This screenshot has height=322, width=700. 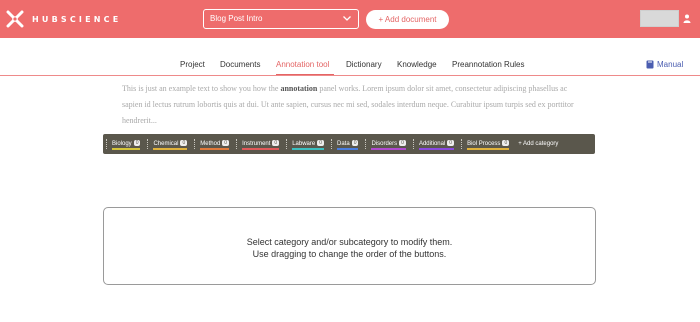 What do you see at coordinates (236, 18) in the screenshot?
I see `document-select-value: Blog Post Intro` at bounding box center [236, 18].